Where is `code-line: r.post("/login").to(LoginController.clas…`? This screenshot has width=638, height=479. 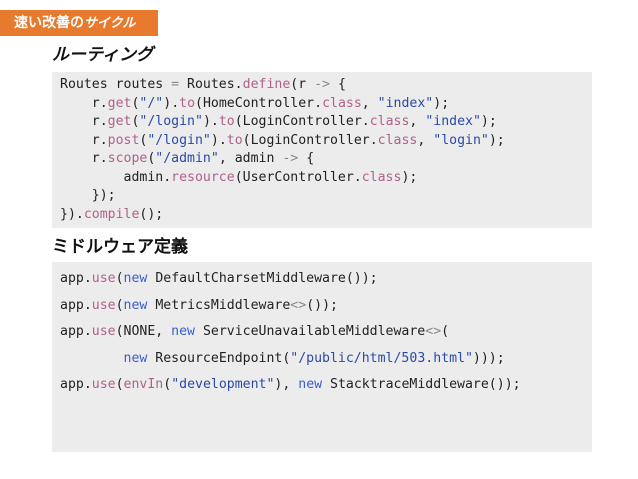
code-line: r.post("/login").to(LoginController.clas… is located at coordinates (282, 140).